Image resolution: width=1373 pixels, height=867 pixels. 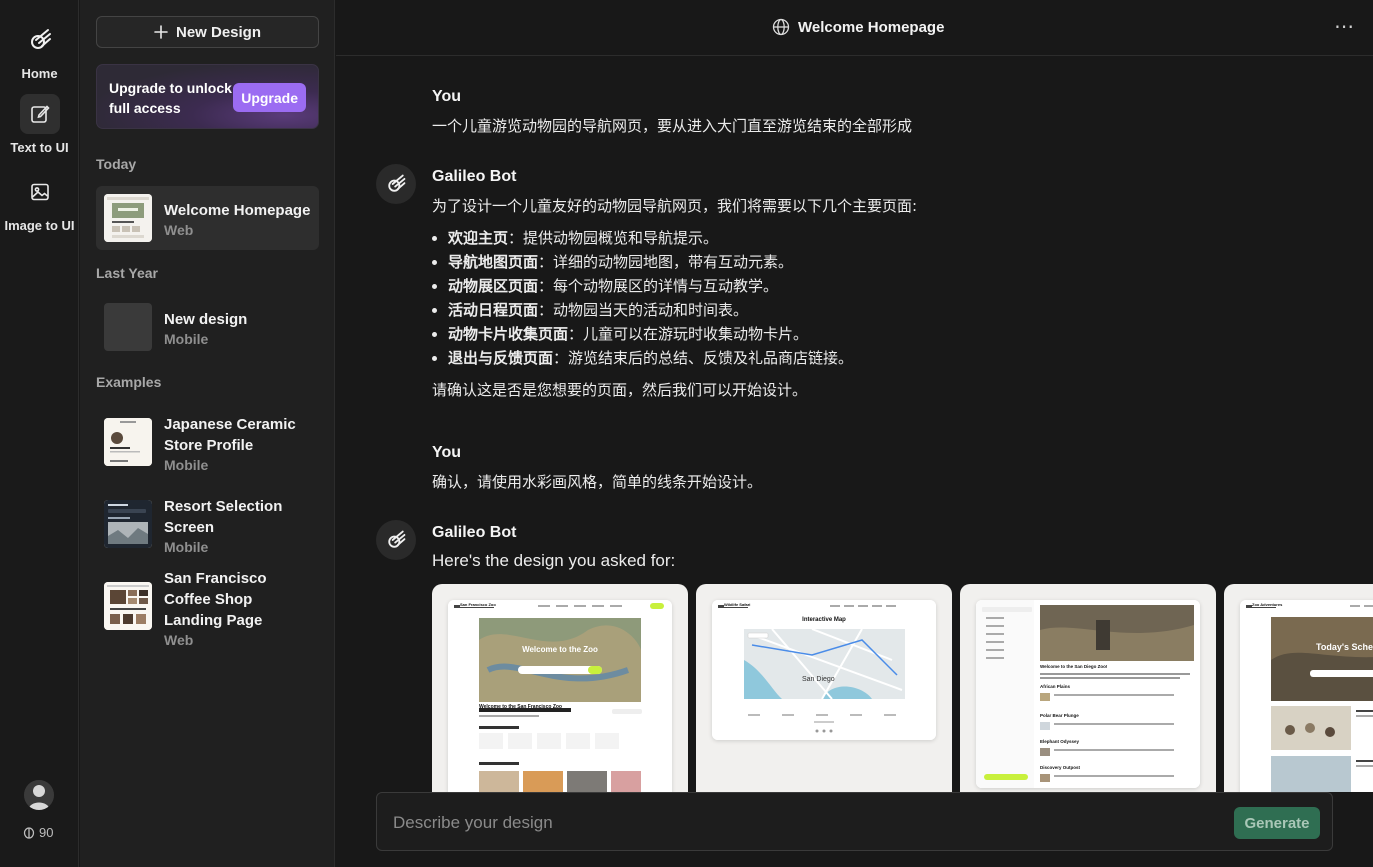 I want to click on message-text: 一个儿童游览动物园的导航网页，要从进入大门直至游览结束的全部形成, so click(x=672, y=126).